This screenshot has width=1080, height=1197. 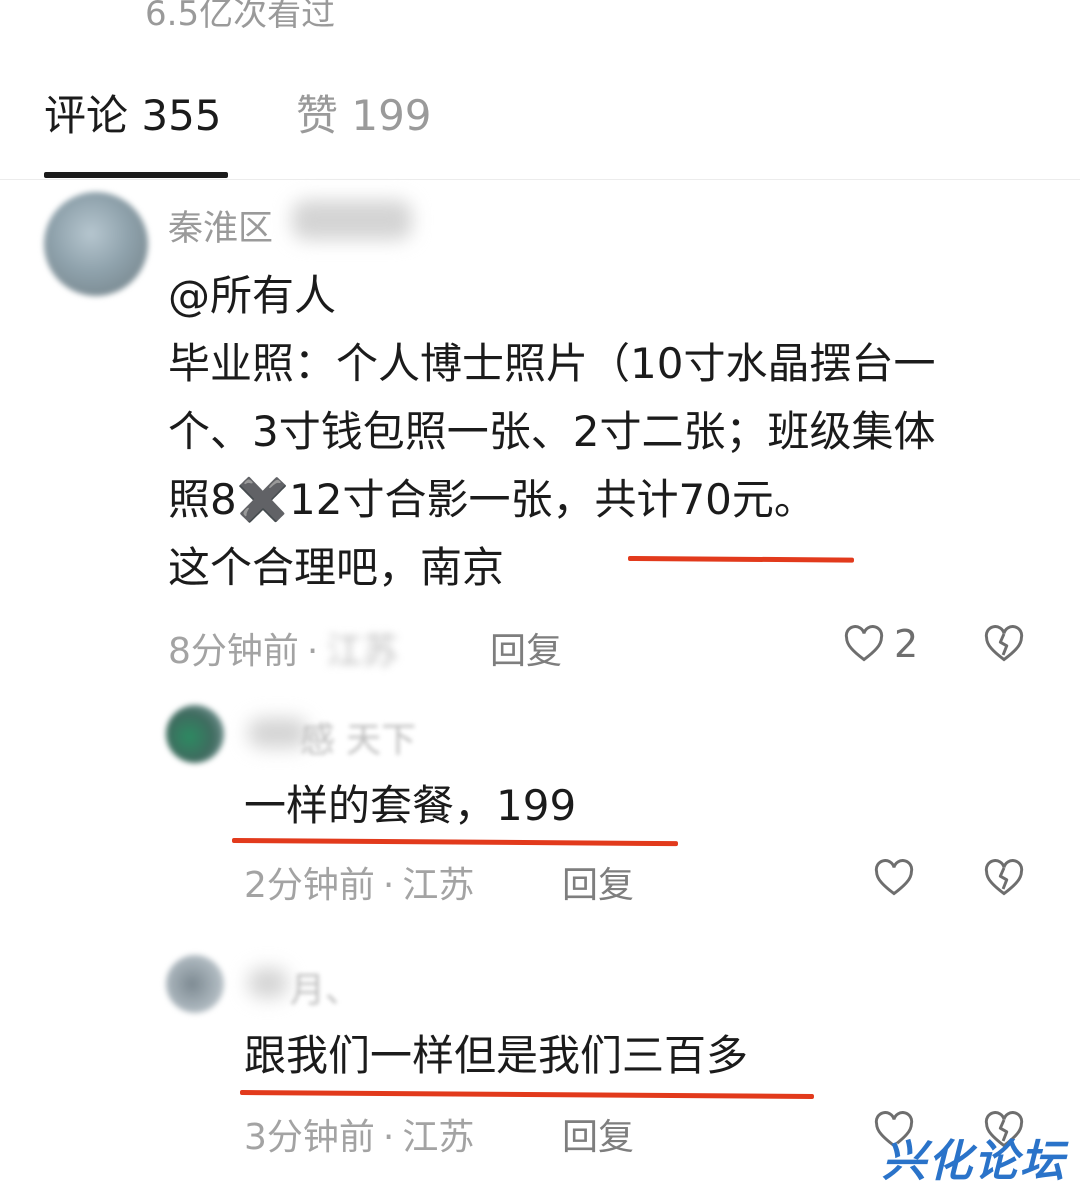 I want to click on reply-body: 跟我们一样但是我们三百多, so click(x=496, y=1055).